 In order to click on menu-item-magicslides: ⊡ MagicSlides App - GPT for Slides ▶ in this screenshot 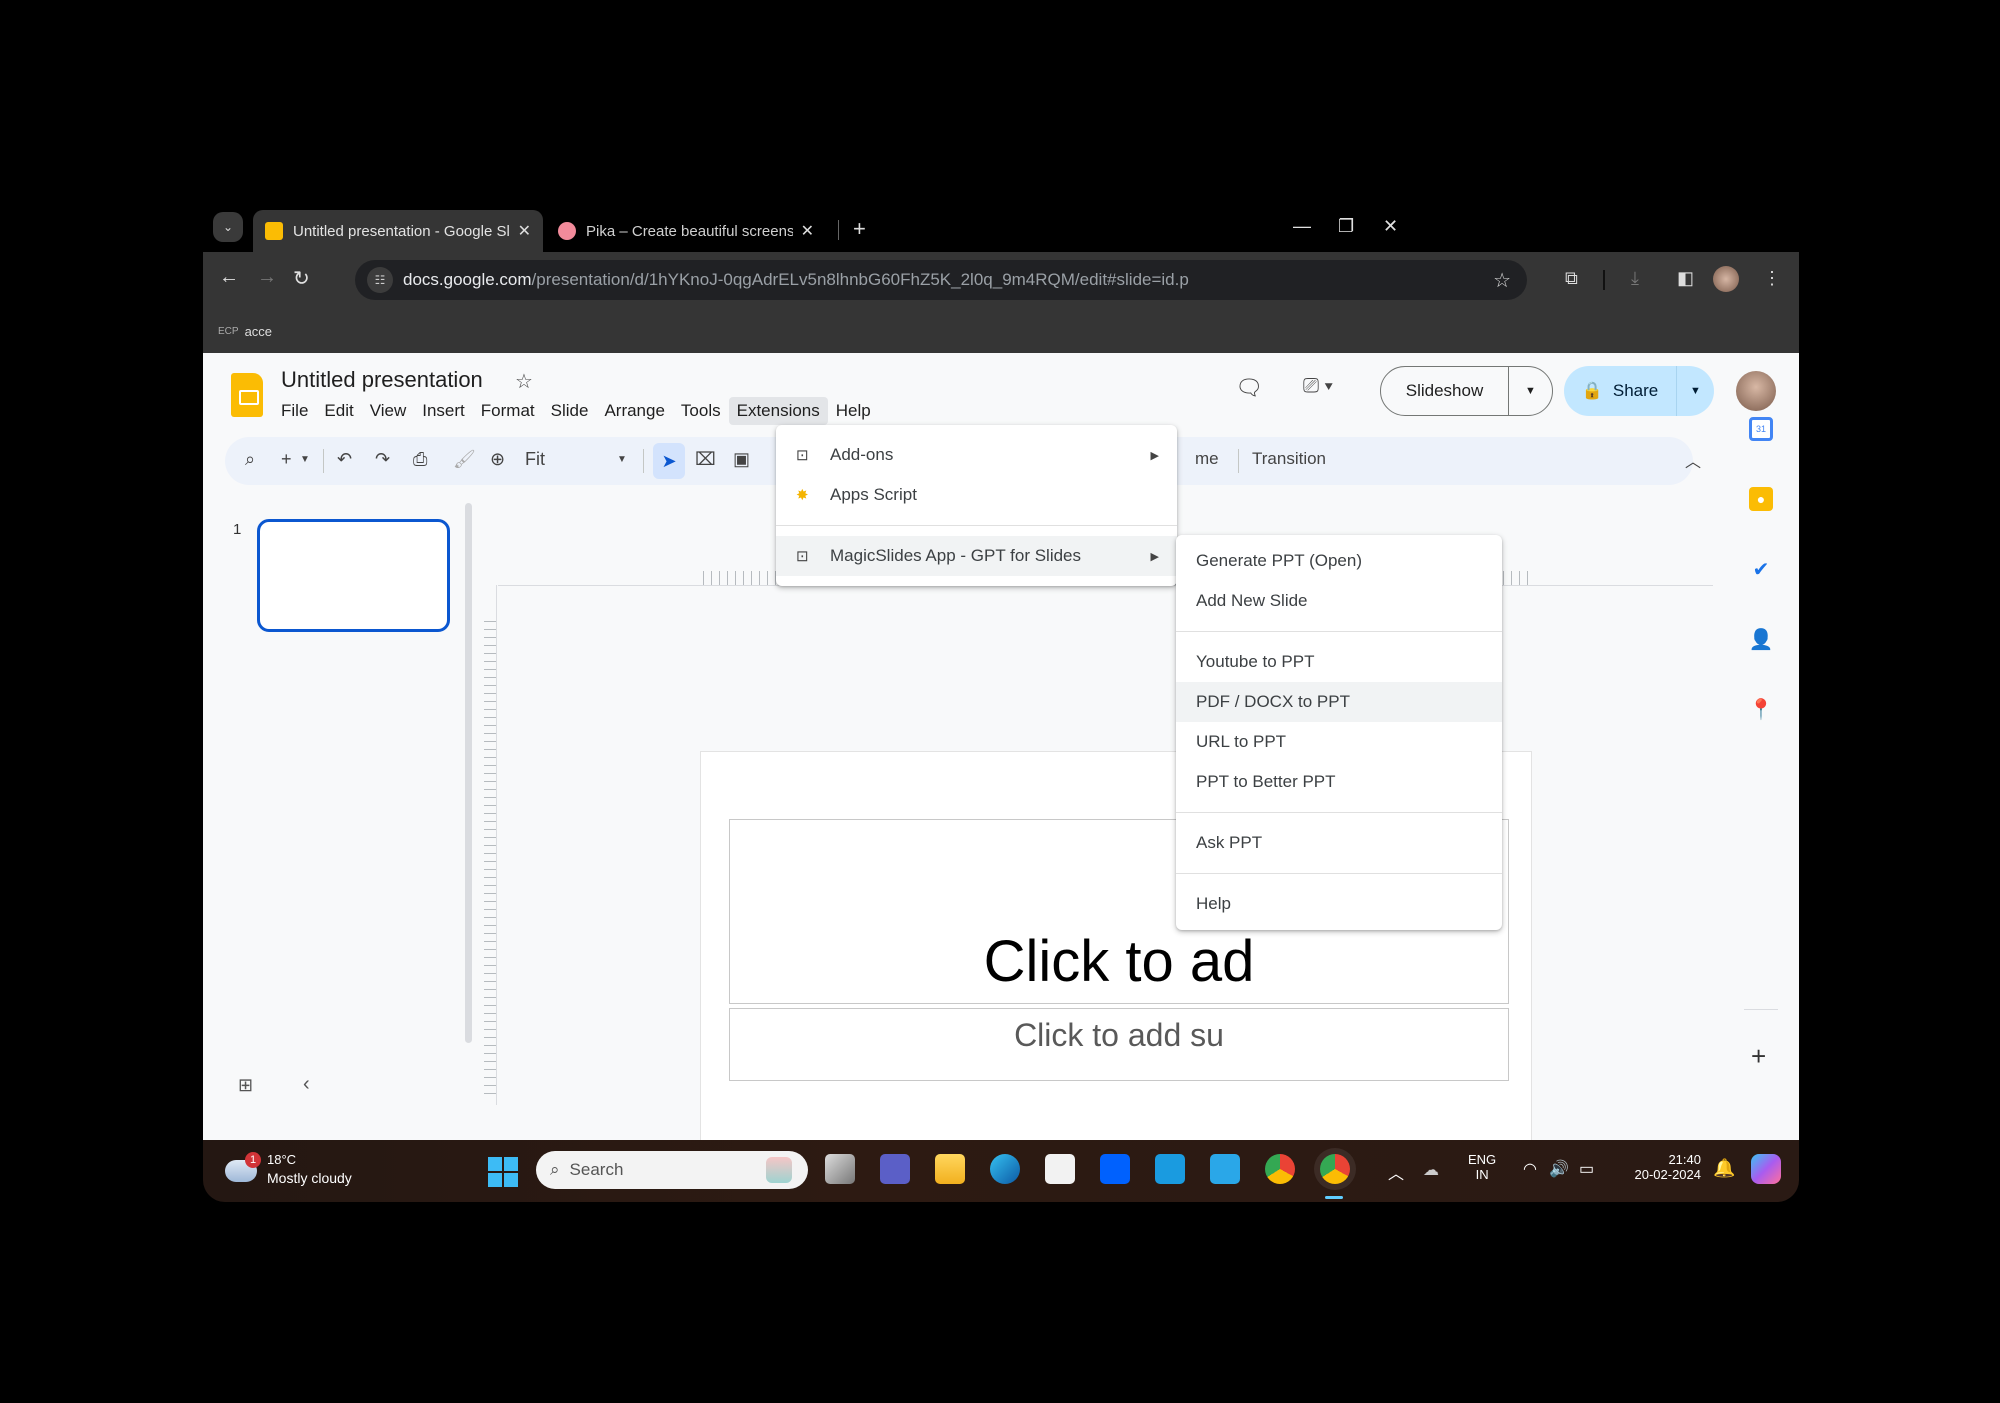, I will do `click(976, 556)`.